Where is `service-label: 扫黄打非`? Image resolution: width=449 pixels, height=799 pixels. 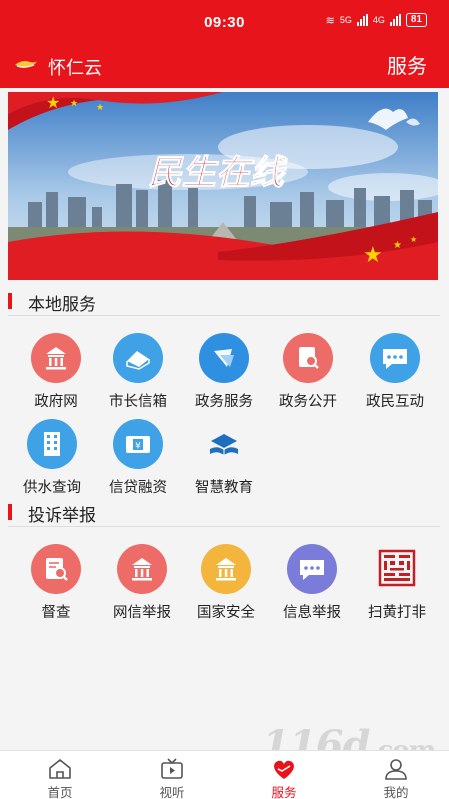 service-label: 扫黄打非 is located at coordinates (397, 613).